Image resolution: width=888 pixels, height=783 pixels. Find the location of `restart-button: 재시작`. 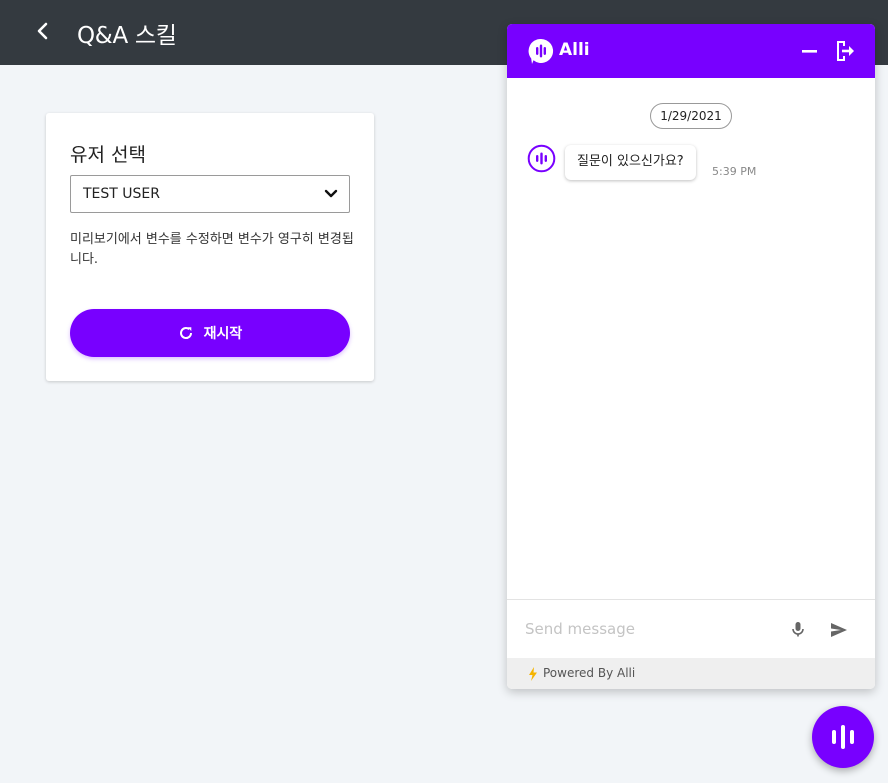

restart-button: 재시작 is located at coordinates (210, 333).